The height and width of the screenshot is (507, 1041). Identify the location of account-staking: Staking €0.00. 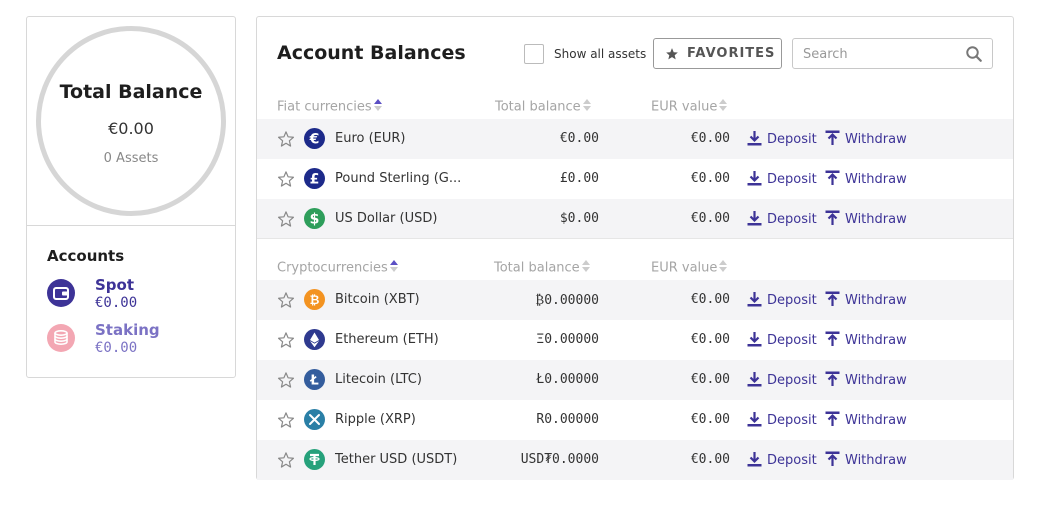
(137, 338).